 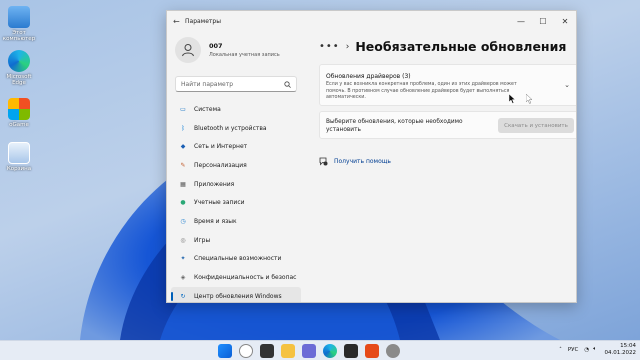 I want to click on desktop-icon-recycle-bin: Корзина, so click(x=19, y=157).